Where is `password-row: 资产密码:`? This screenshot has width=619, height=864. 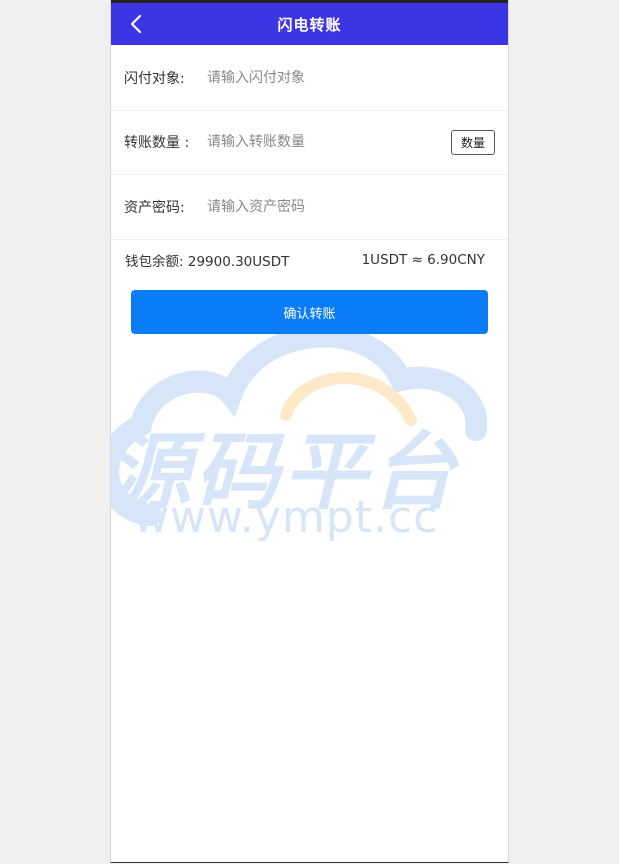
password-row: 资产密码: is located at coordinates (309, 207).